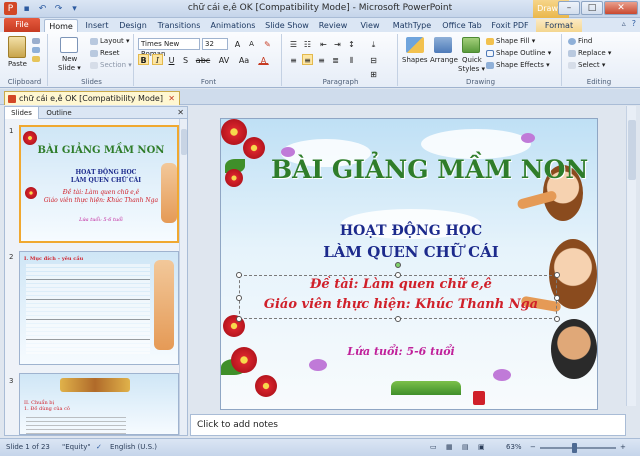  I want to click on italic-button: I, so click(157, 59).